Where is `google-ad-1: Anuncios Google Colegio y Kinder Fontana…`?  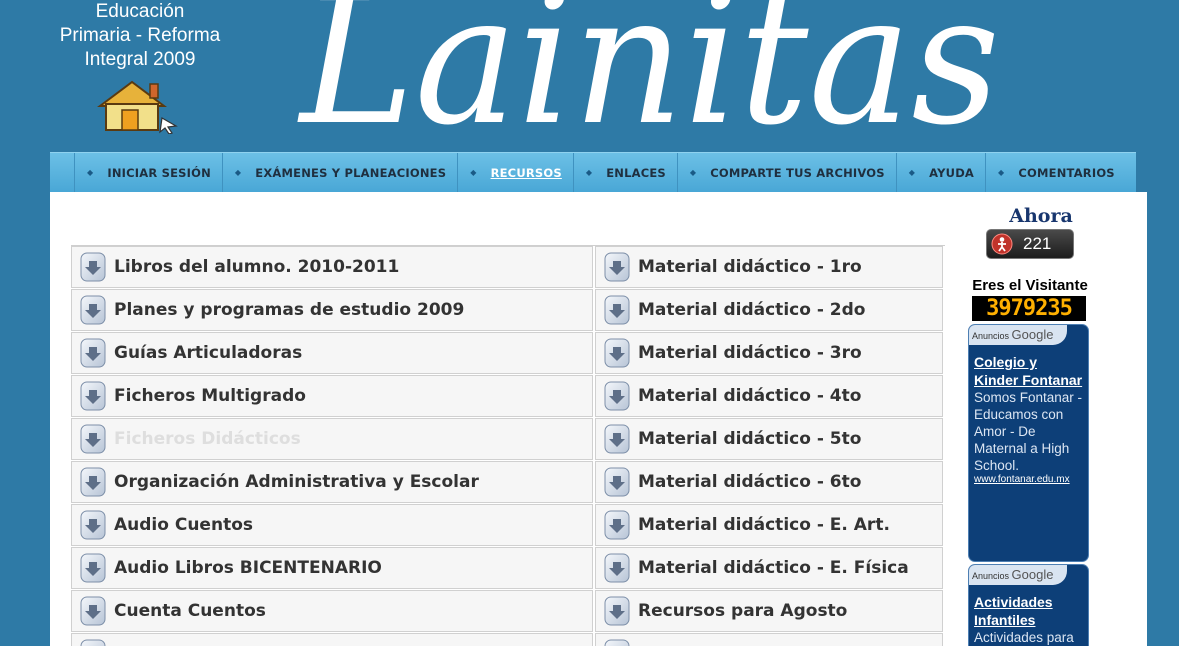
google-ad-1: Anuncios Google Colegio y Kinder Fontana… is located at coordinates (1028, 443).